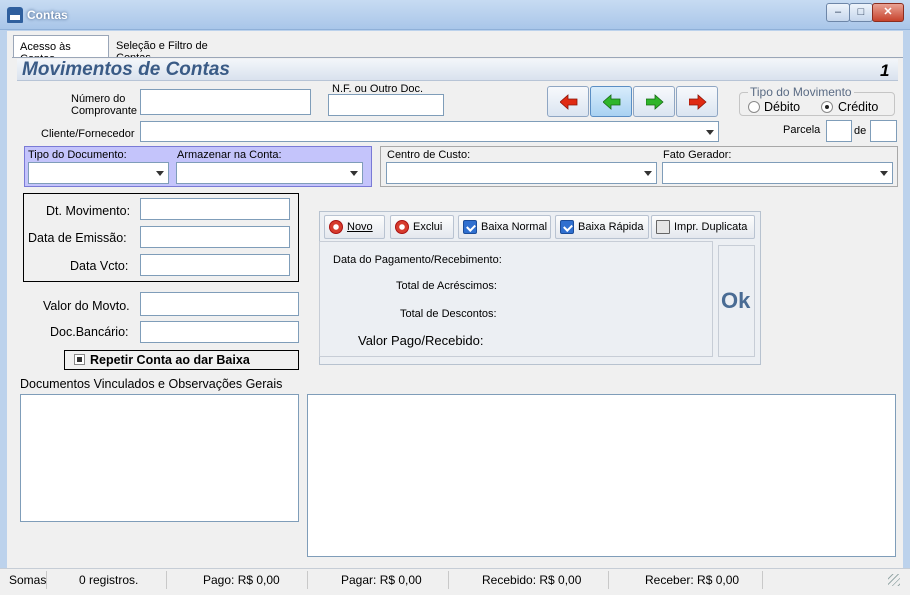  I want to click on arrow-left-red-icon, so click(569, 102).